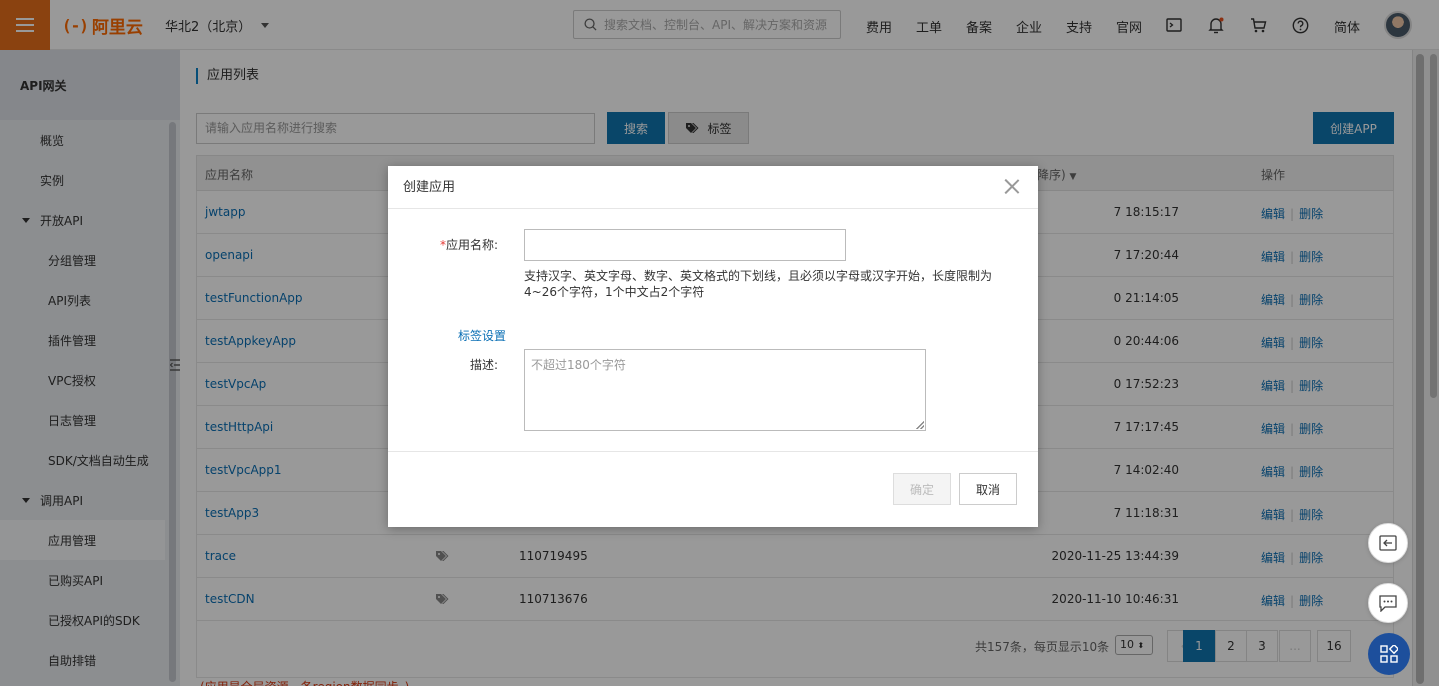 The height and width of the screenshot is (686, 1439). I want to click on cancel-button: 取消, so click(988, 489).